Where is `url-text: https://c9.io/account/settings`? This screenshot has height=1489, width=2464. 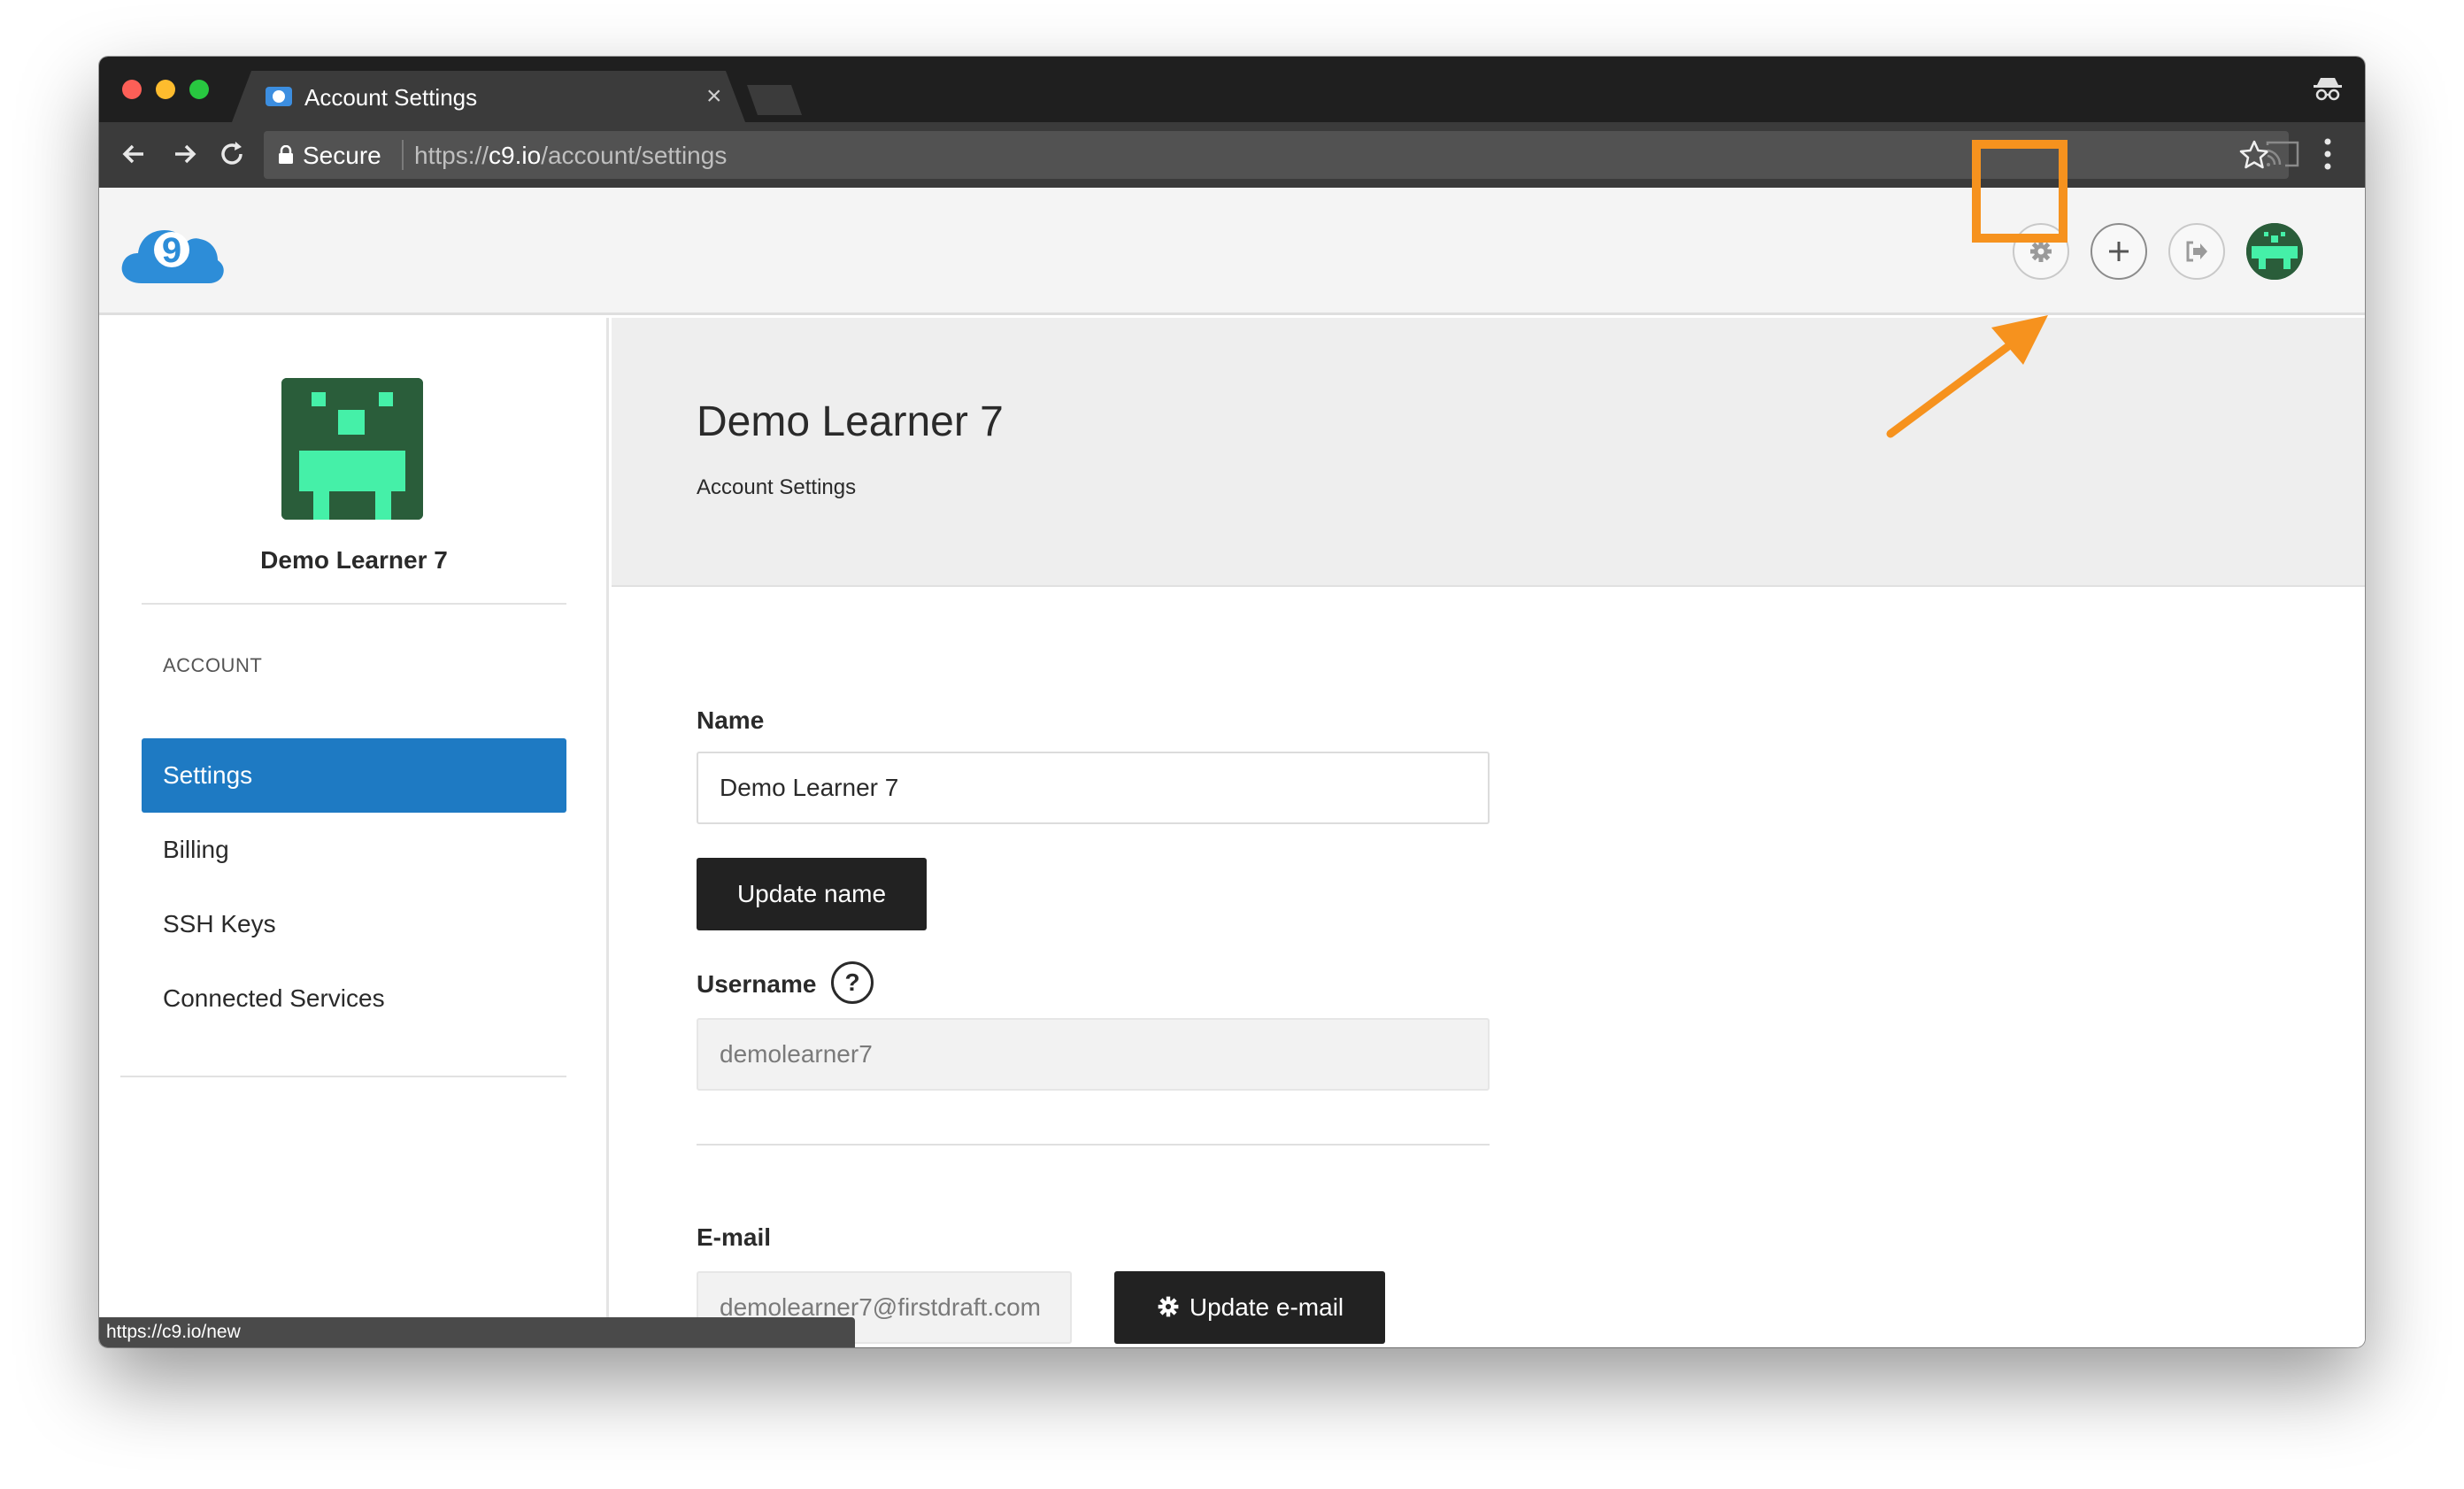 url-text: https://c9.io/account/settings is located at coordinates (570, 156).